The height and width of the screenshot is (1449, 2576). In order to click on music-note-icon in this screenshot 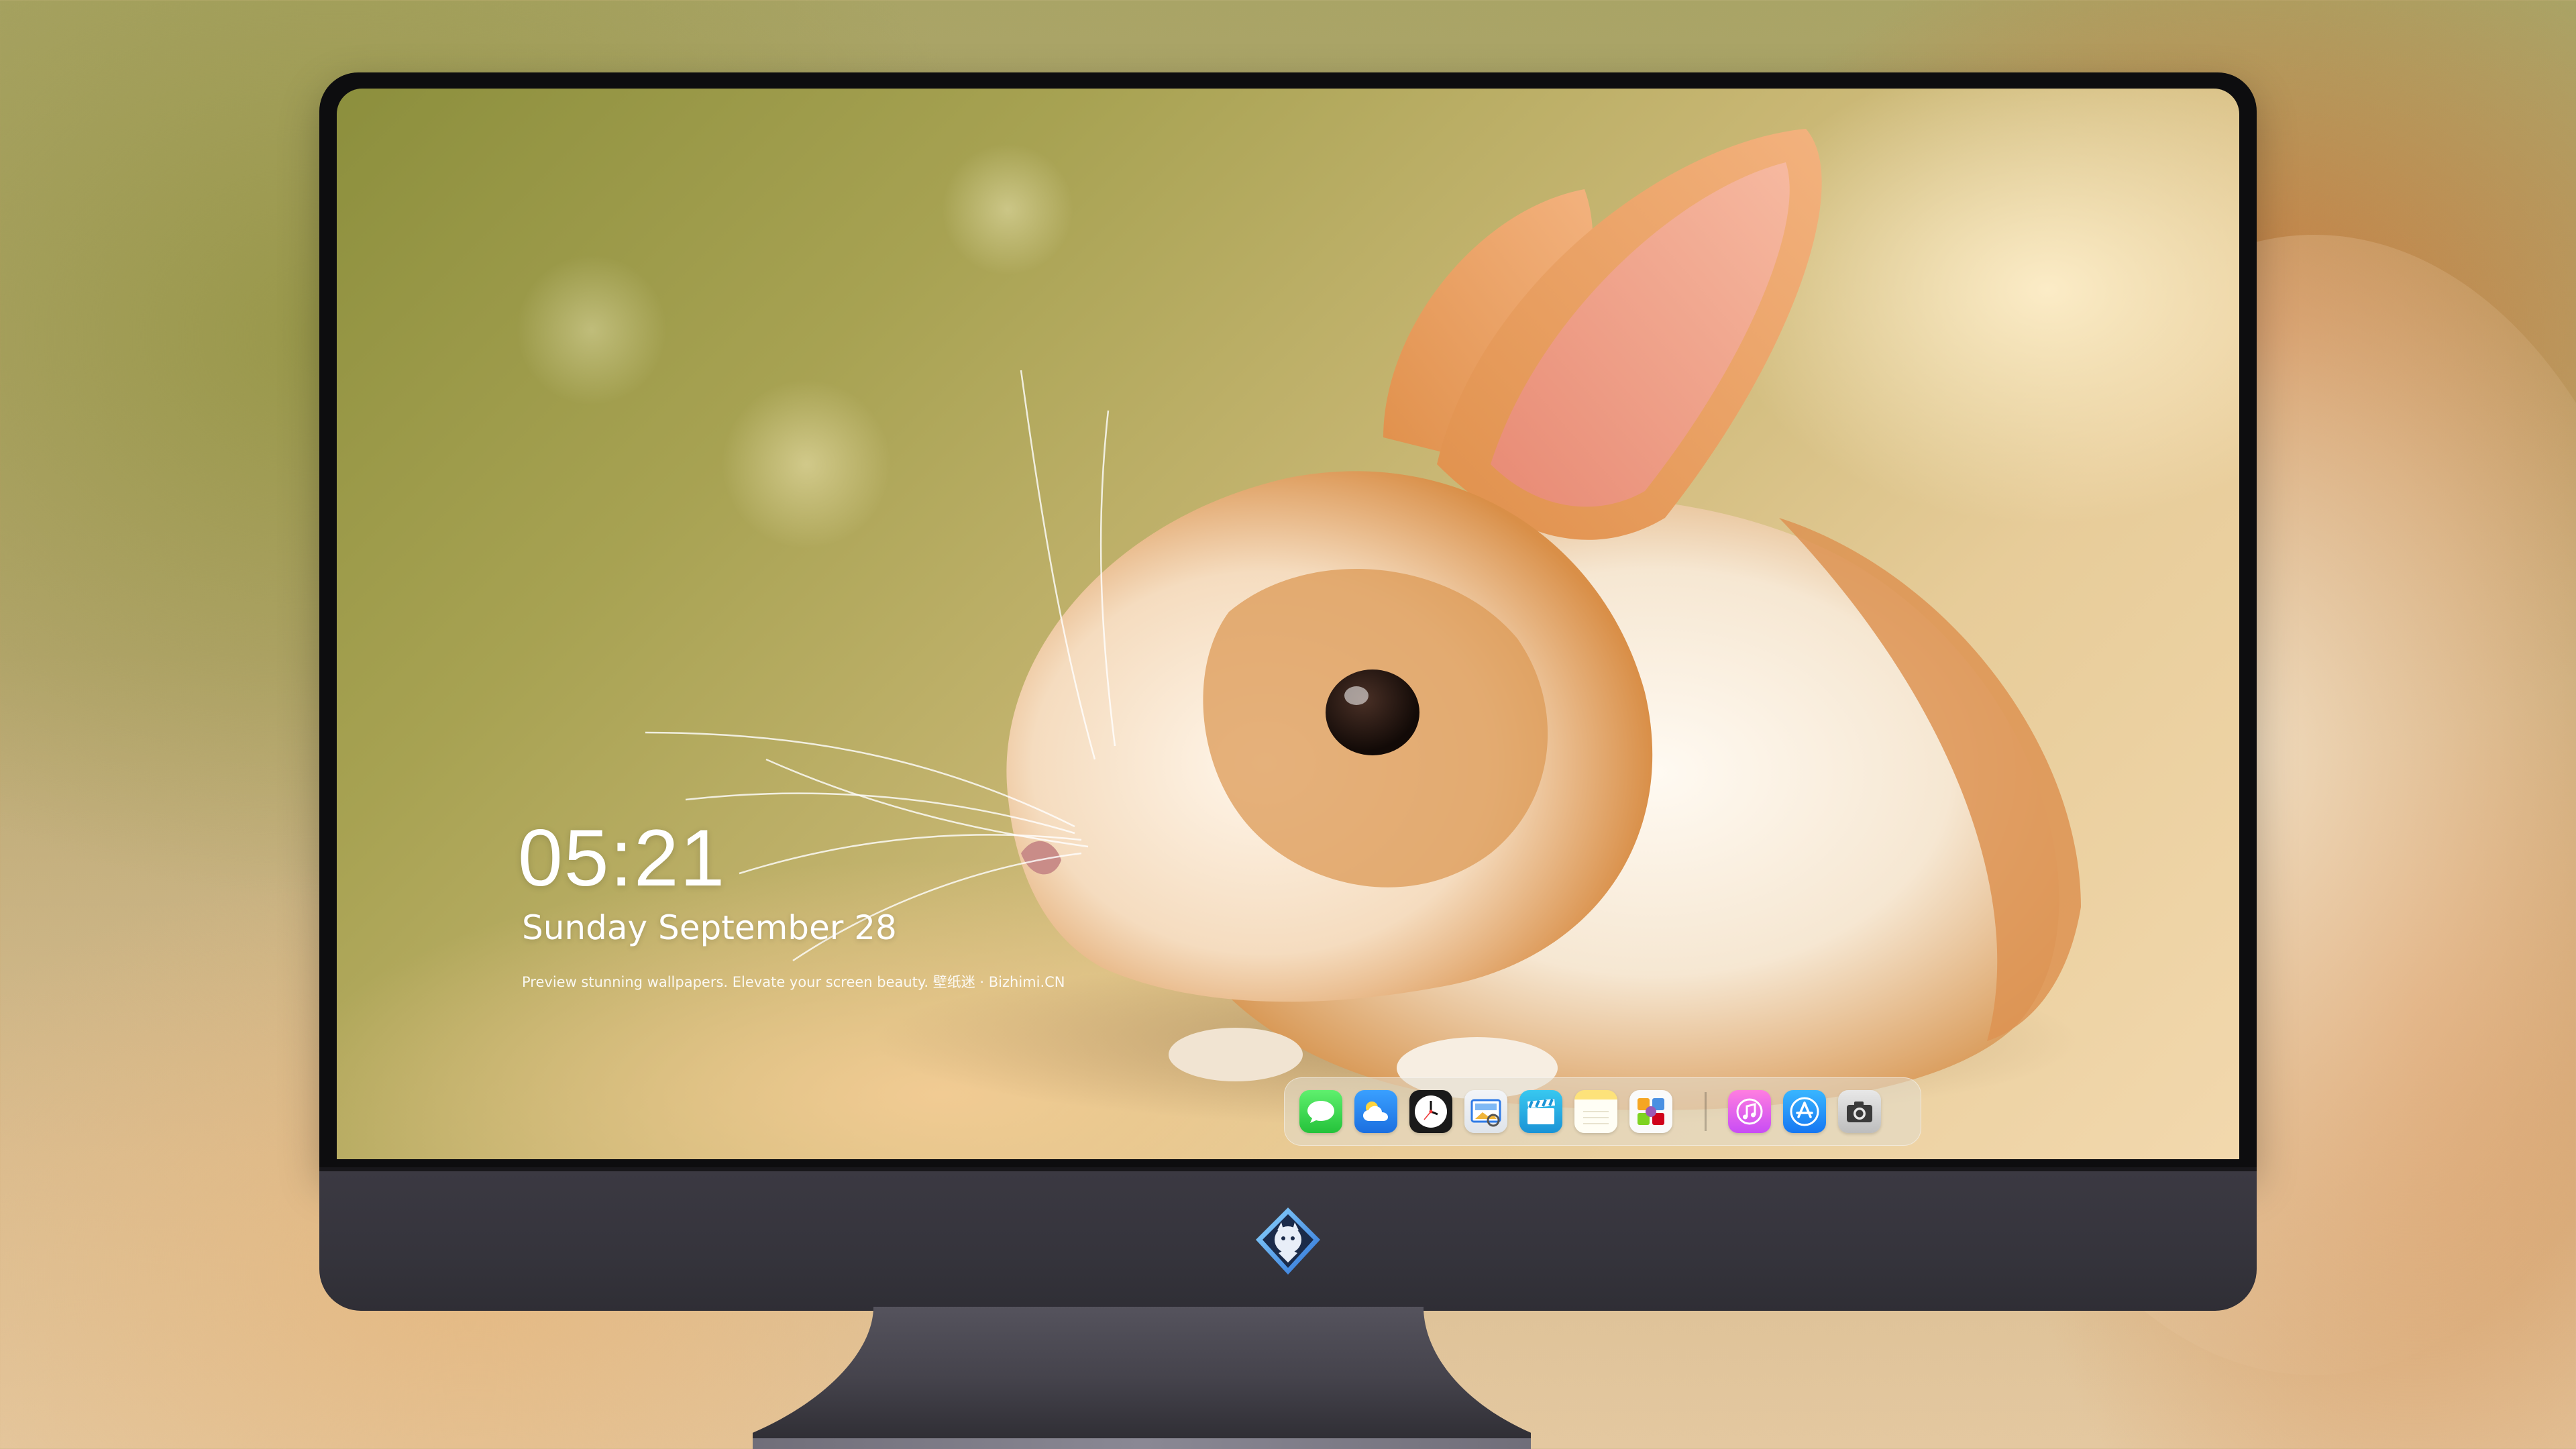, I will do `click(1749, 1111)`.